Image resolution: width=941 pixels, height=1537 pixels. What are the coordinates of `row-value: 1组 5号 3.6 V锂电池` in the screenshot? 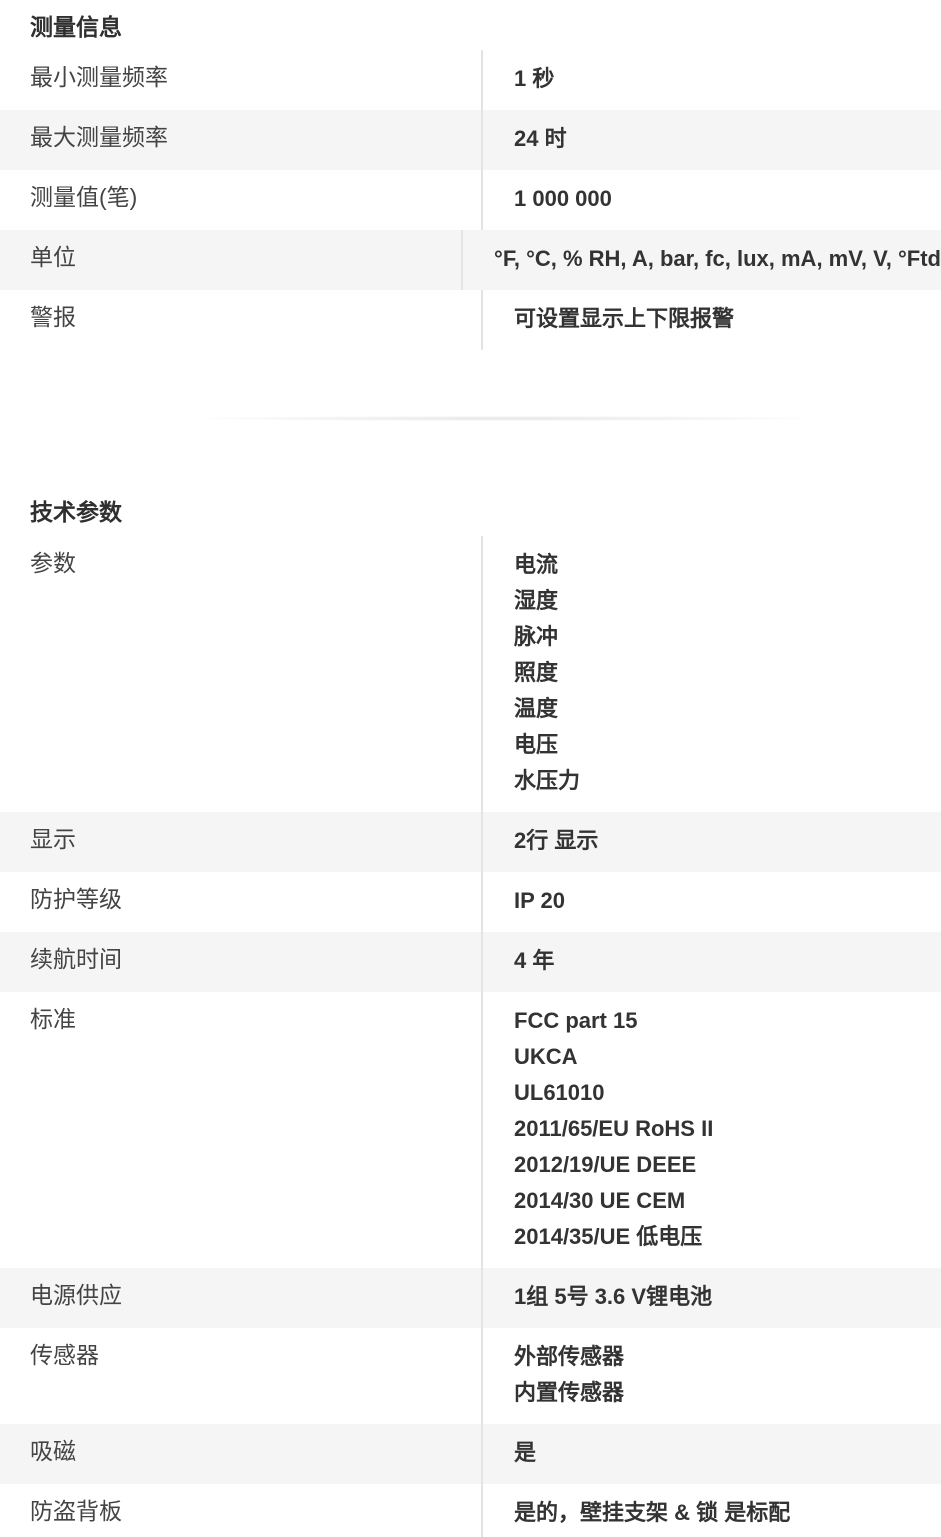 It's located at (613, 1296).